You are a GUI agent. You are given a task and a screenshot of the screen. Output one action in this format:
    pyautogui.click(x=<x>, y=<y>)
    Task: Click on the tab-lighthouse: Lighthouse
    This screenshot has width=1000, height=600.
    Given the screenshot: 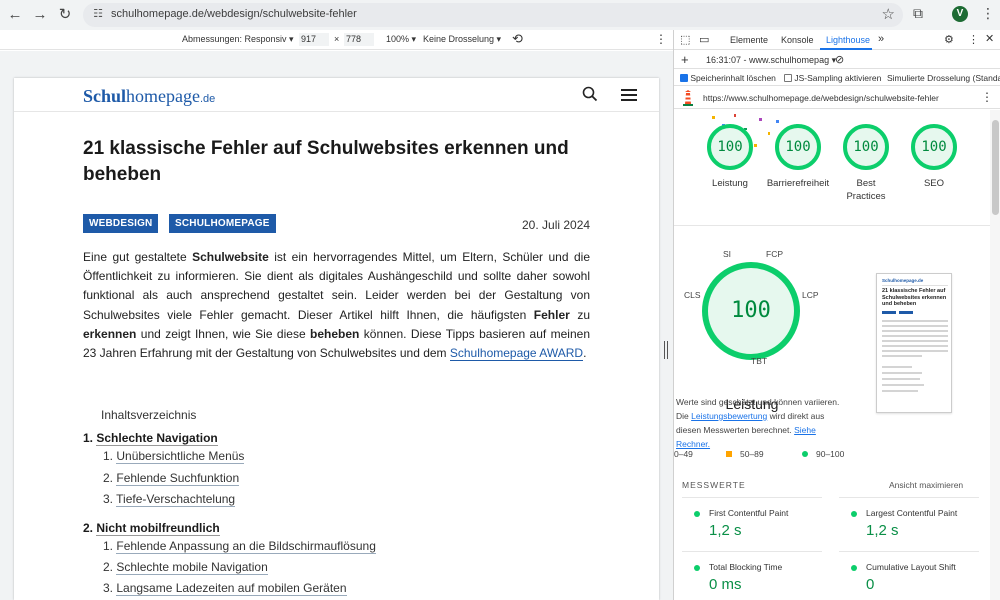 What is the action you would take?
    pyautogui.click(x=848, y=40)
    